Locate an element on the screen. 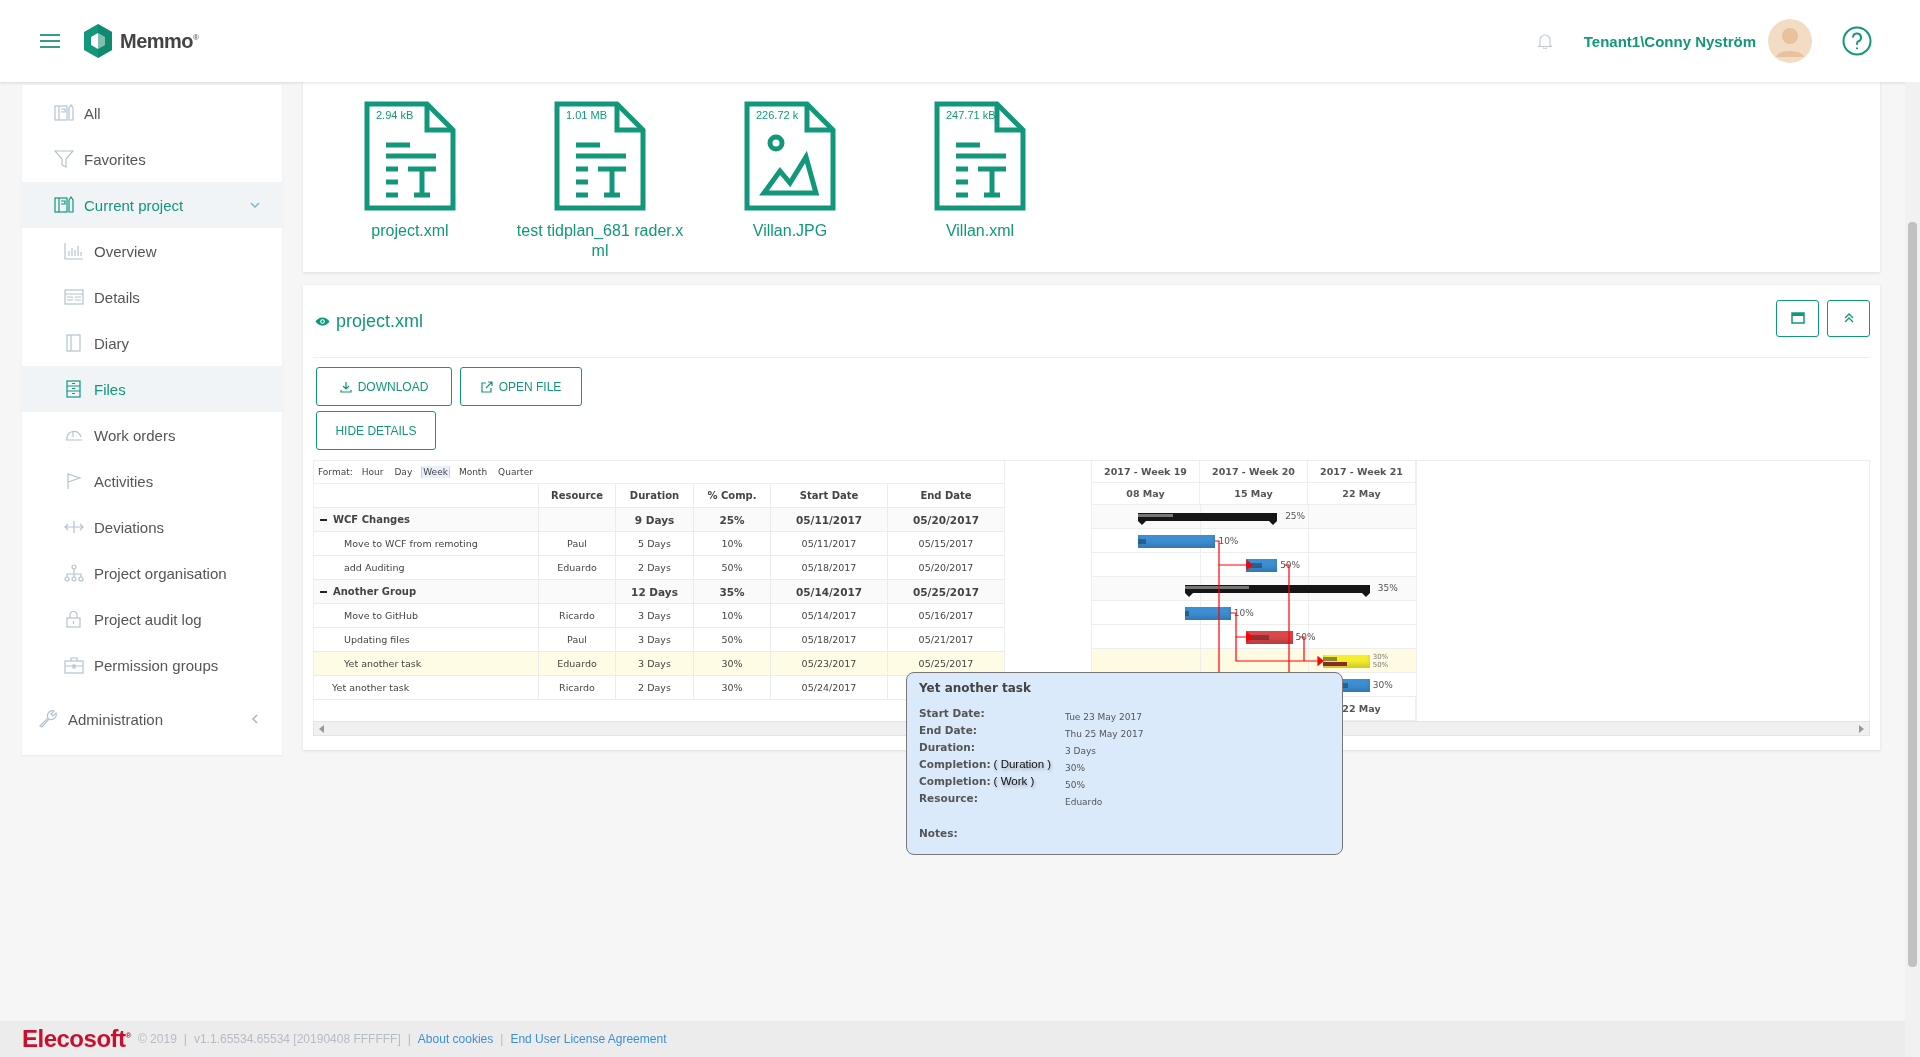 Image resolution: width=1920 pixels, height=1057 pixels. file-size: 247.71 kB is located at coordinates (971, 115).